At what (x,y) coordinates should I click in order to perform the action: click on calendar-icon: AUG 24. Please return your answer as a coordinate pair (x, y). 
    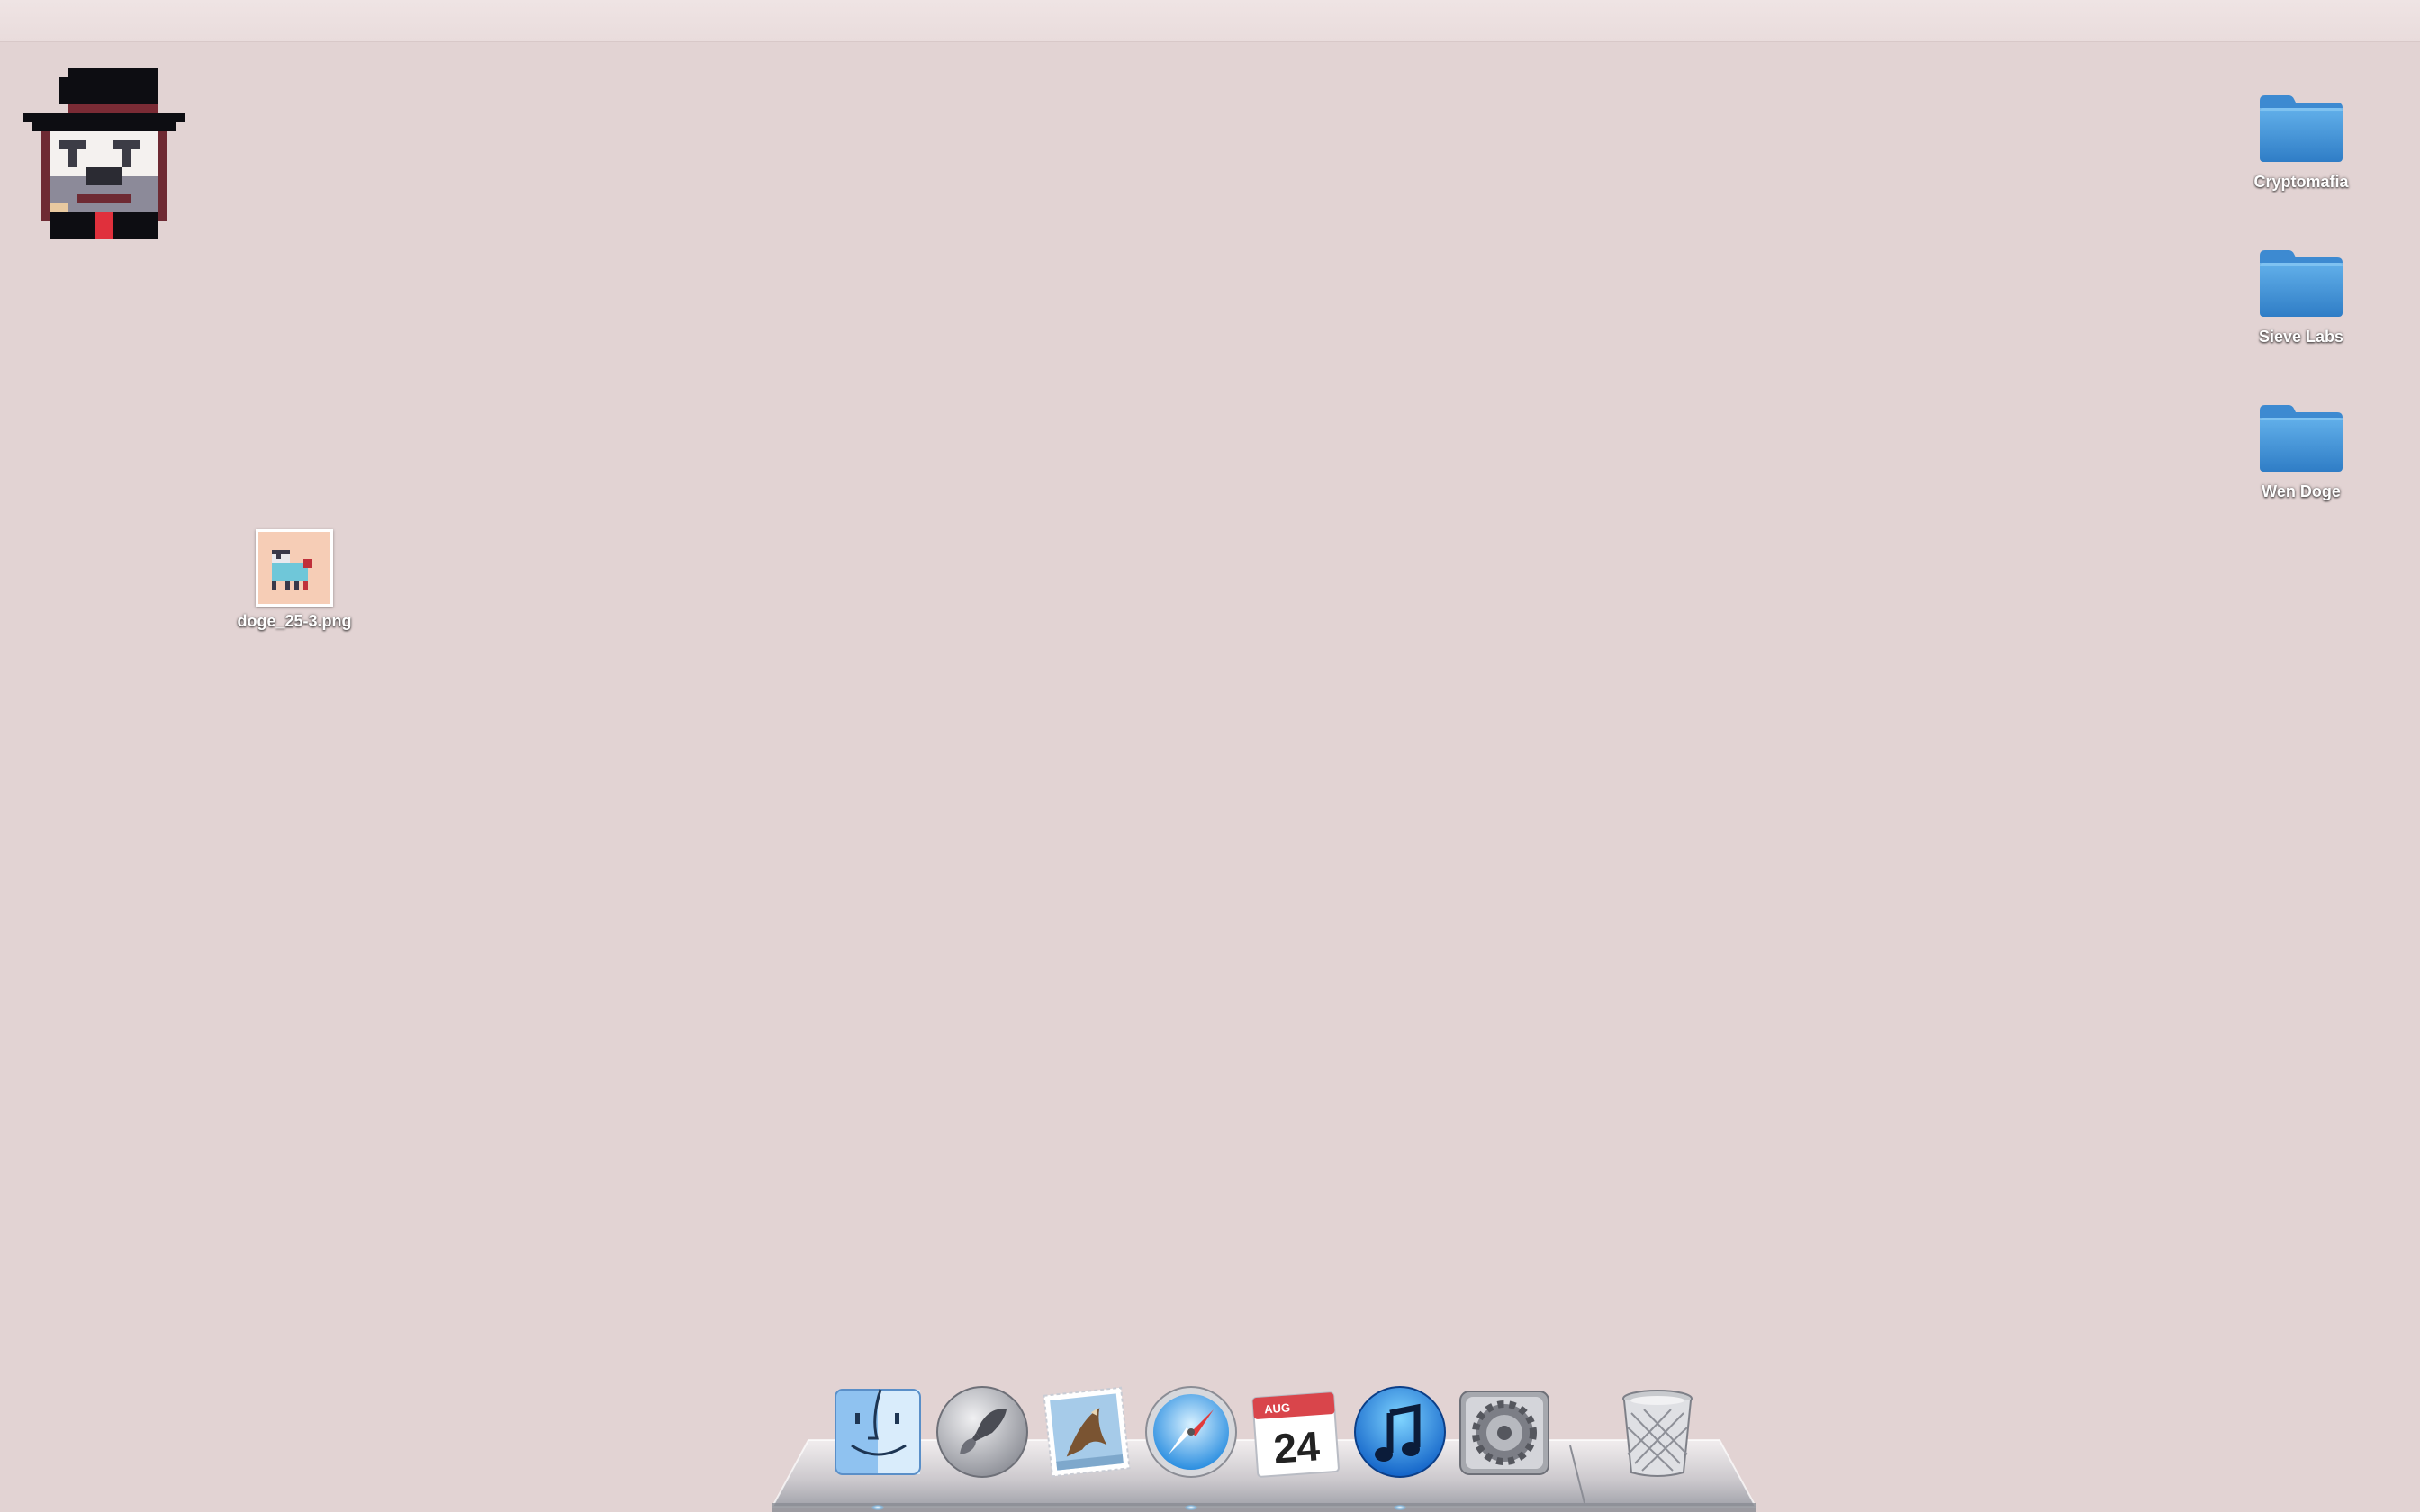
    Looking at the image, I should click on (1295, 1434).